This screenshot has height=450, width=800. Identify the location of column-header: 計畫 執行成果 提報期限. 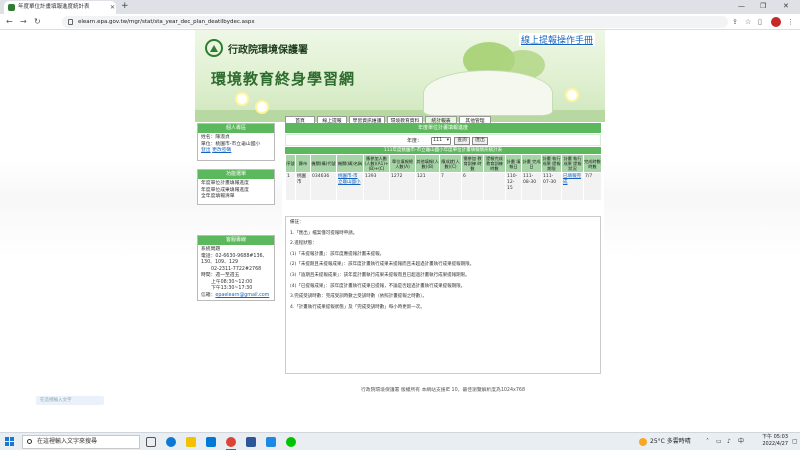
(551, 163).